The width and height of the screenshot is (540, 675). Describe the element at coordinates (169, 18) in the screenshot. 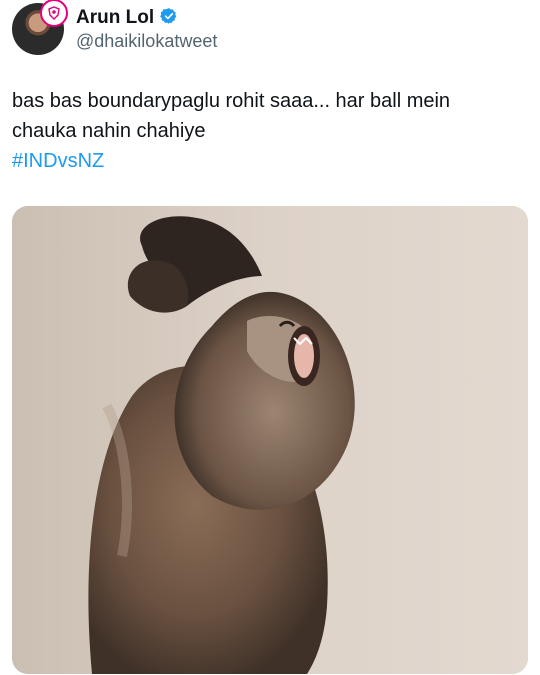

I see `verified-badge-icon` at that location.